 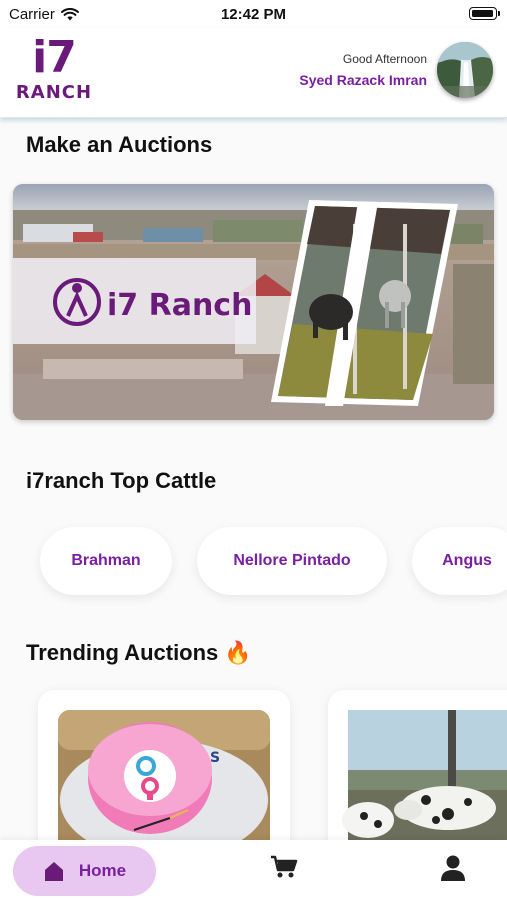 What do you see at coordinates (139, 652) in the screenshot?
I see `trending-section-title: Trending Auctions 🔥` at bounding box center [139, 652].